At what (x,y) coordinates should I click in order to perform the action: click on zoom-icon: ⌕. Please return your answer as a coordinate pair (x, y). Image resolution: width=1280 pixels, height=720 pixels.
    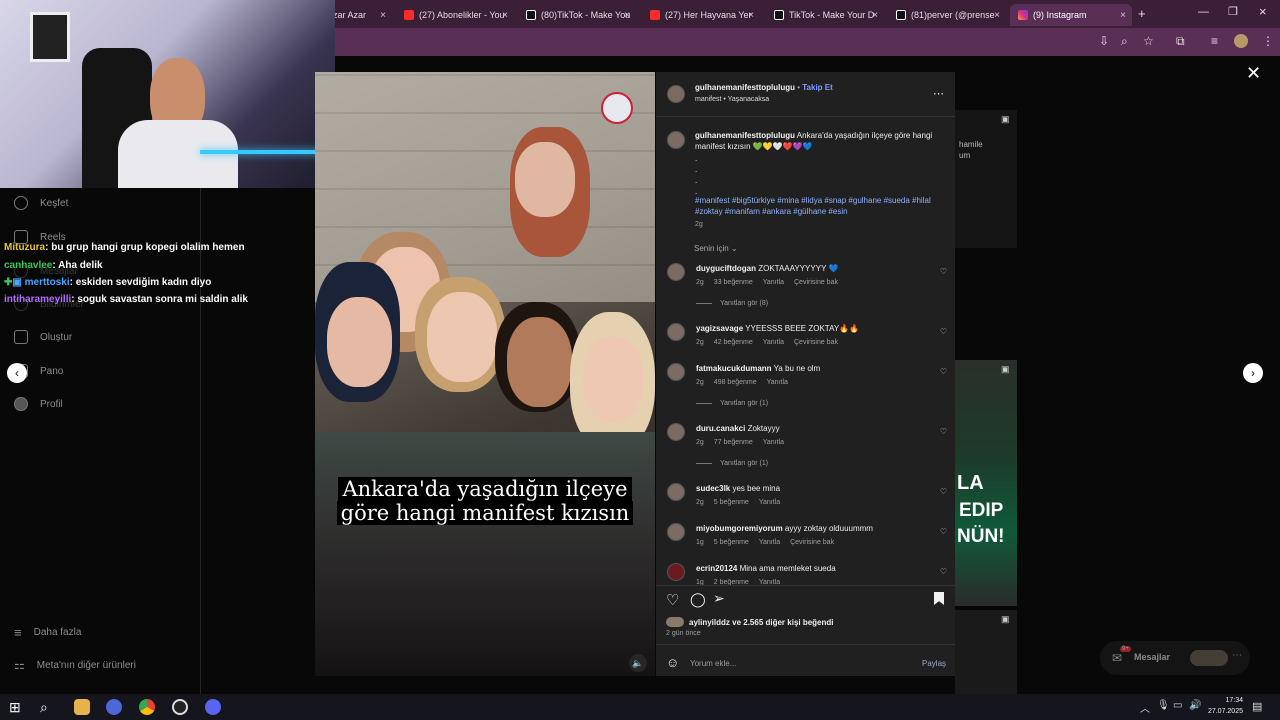
    Looking at the image, I should click on (1124, 41).